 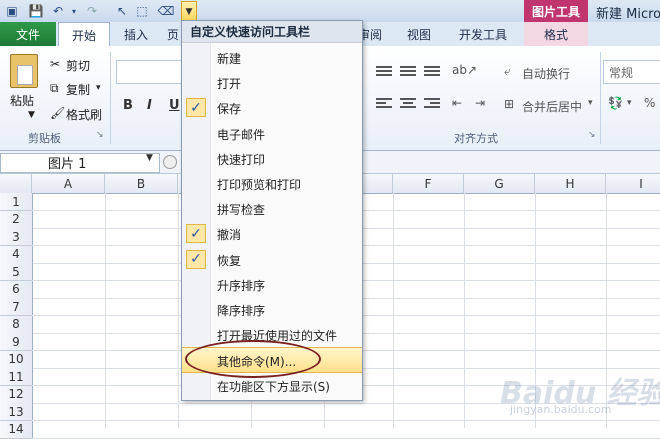 I want to click on align-left-icon, so click(x=384, y=104).